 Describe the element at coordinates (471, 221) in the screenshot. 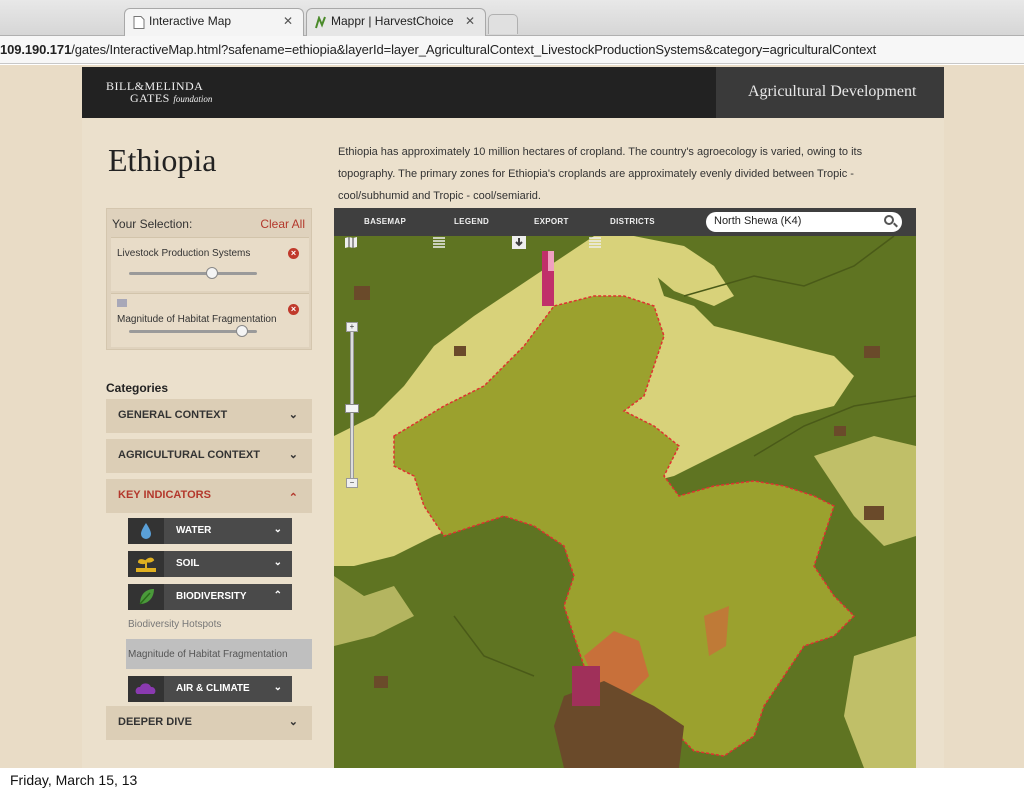

I see `legend-button: LEGEND` at that location.